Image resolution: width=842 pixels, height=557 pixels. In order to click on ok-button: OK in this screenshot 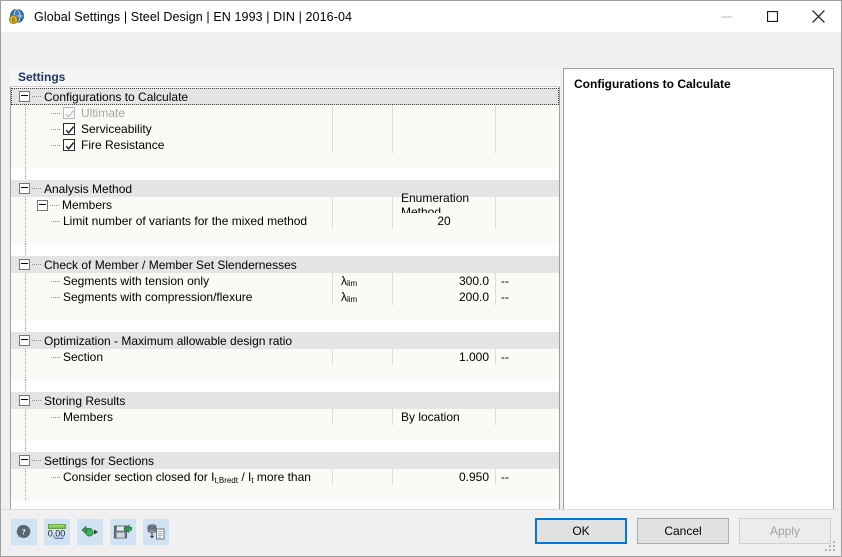, I will do `click(581, 531)`.